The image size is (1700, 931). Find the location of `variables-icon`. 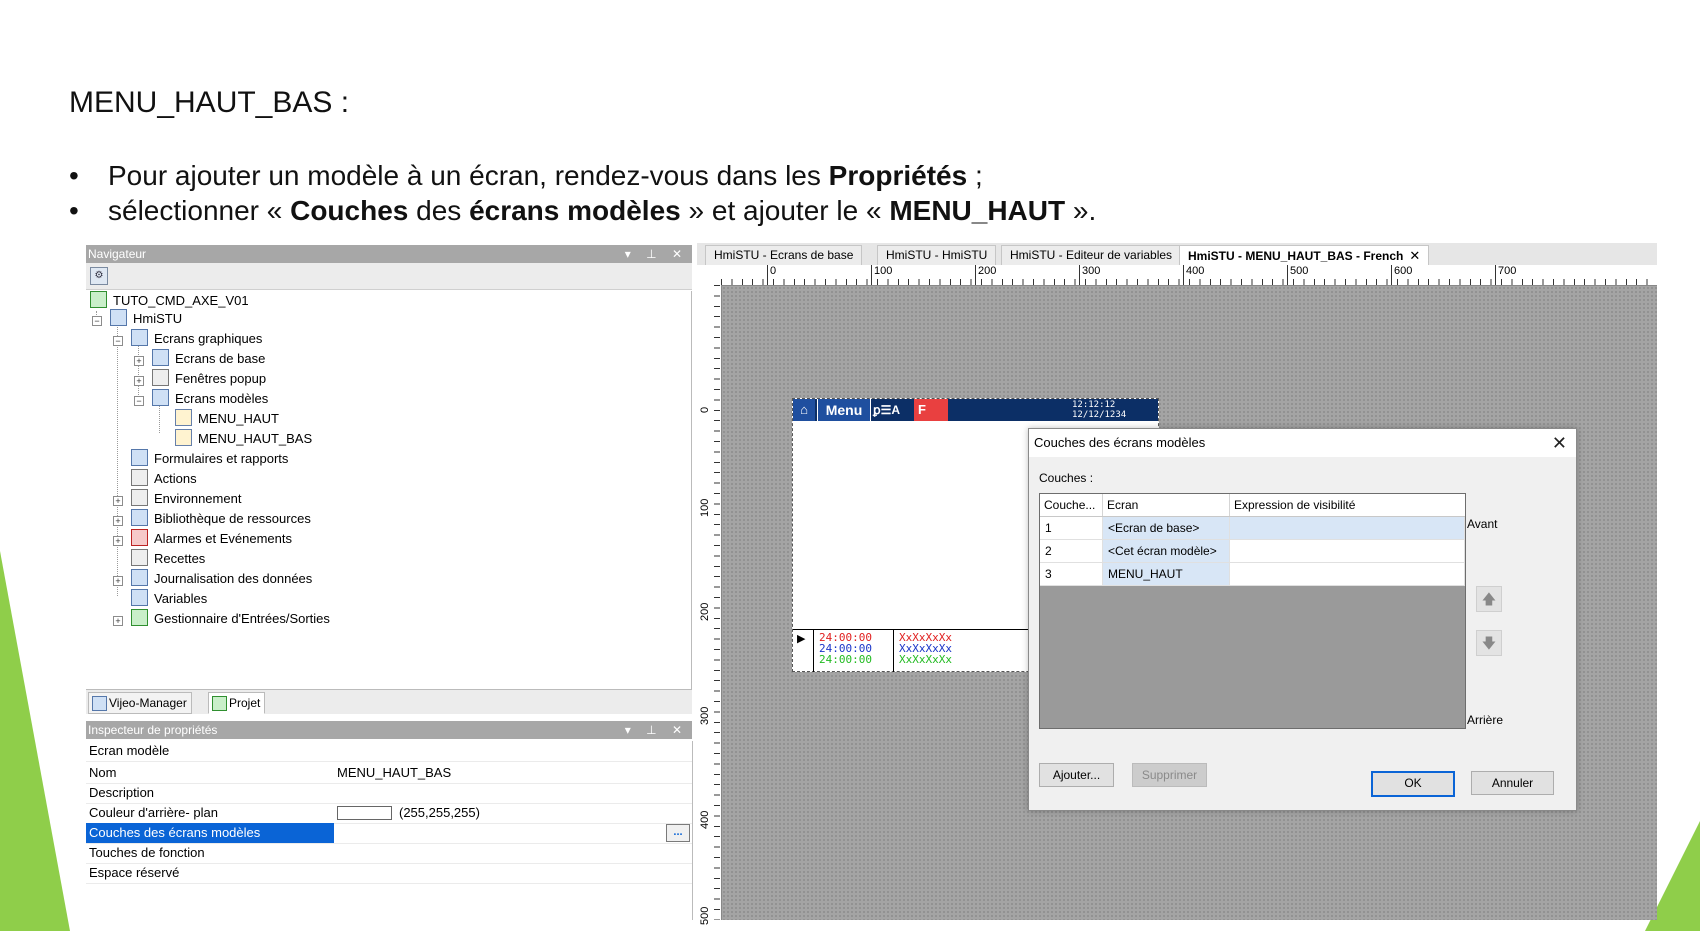

variables-icon is located at coordinates (139, 597).